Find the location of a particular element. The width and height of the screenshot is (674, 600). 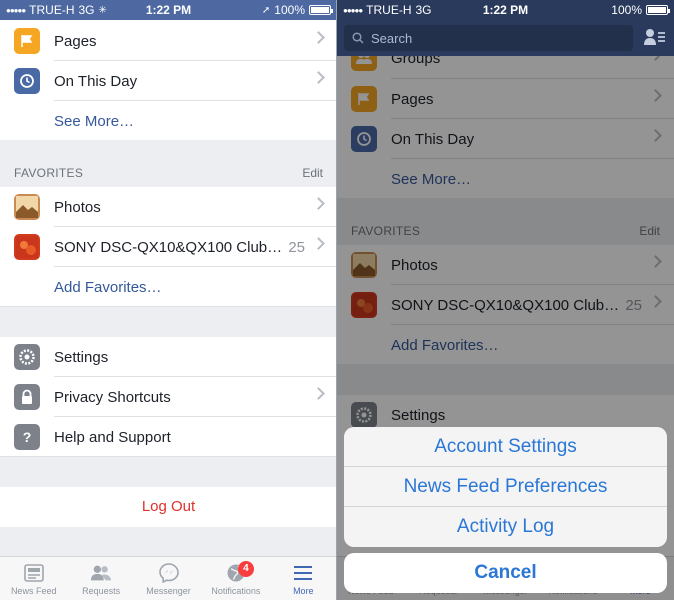

messenger-icon is located at coordinates (169, 573).